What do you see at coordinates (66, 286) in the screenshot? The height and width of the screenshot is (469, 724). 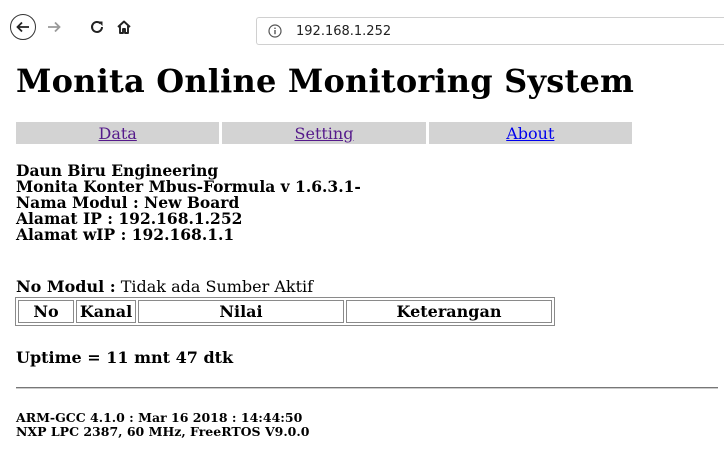 I see `module-status-label: No Modul :` at bounding box center [66, 286].